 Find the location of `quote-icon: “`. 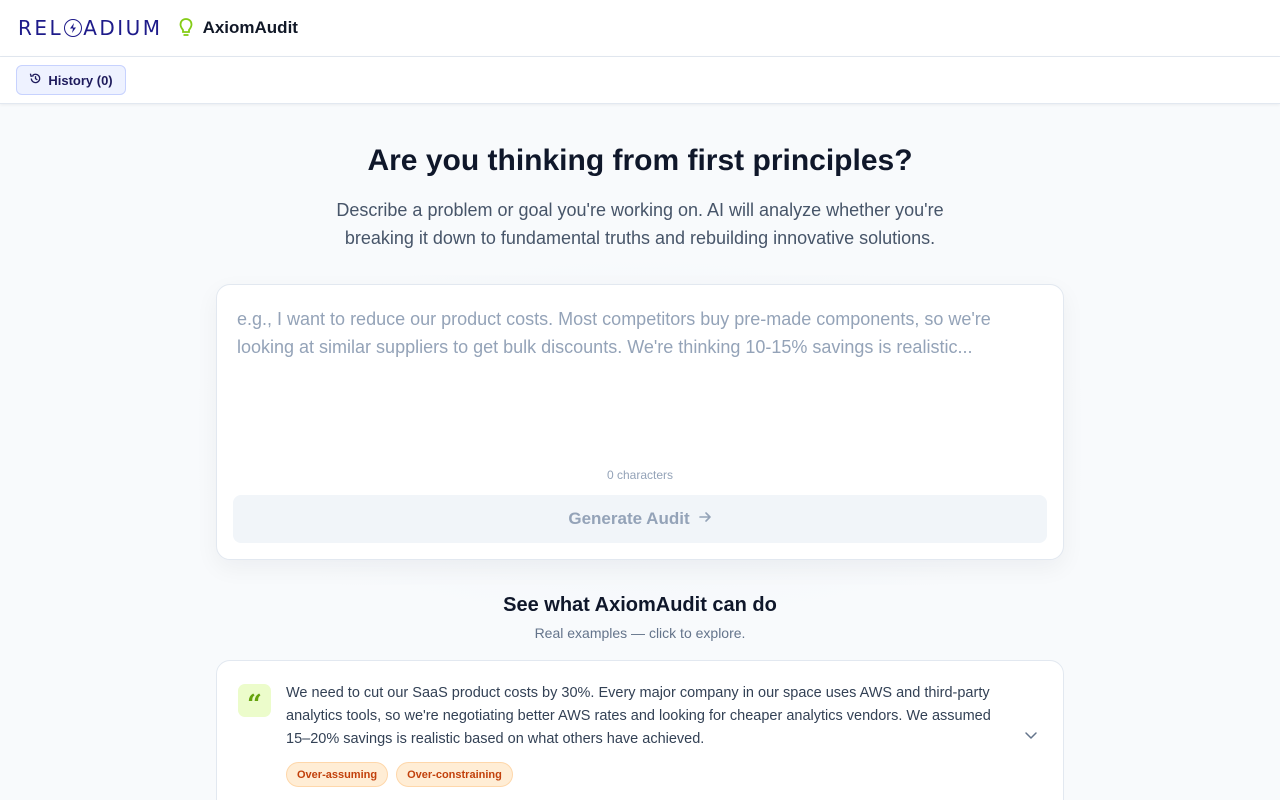

quote-icon: “ is located at coordinates (254, 701).